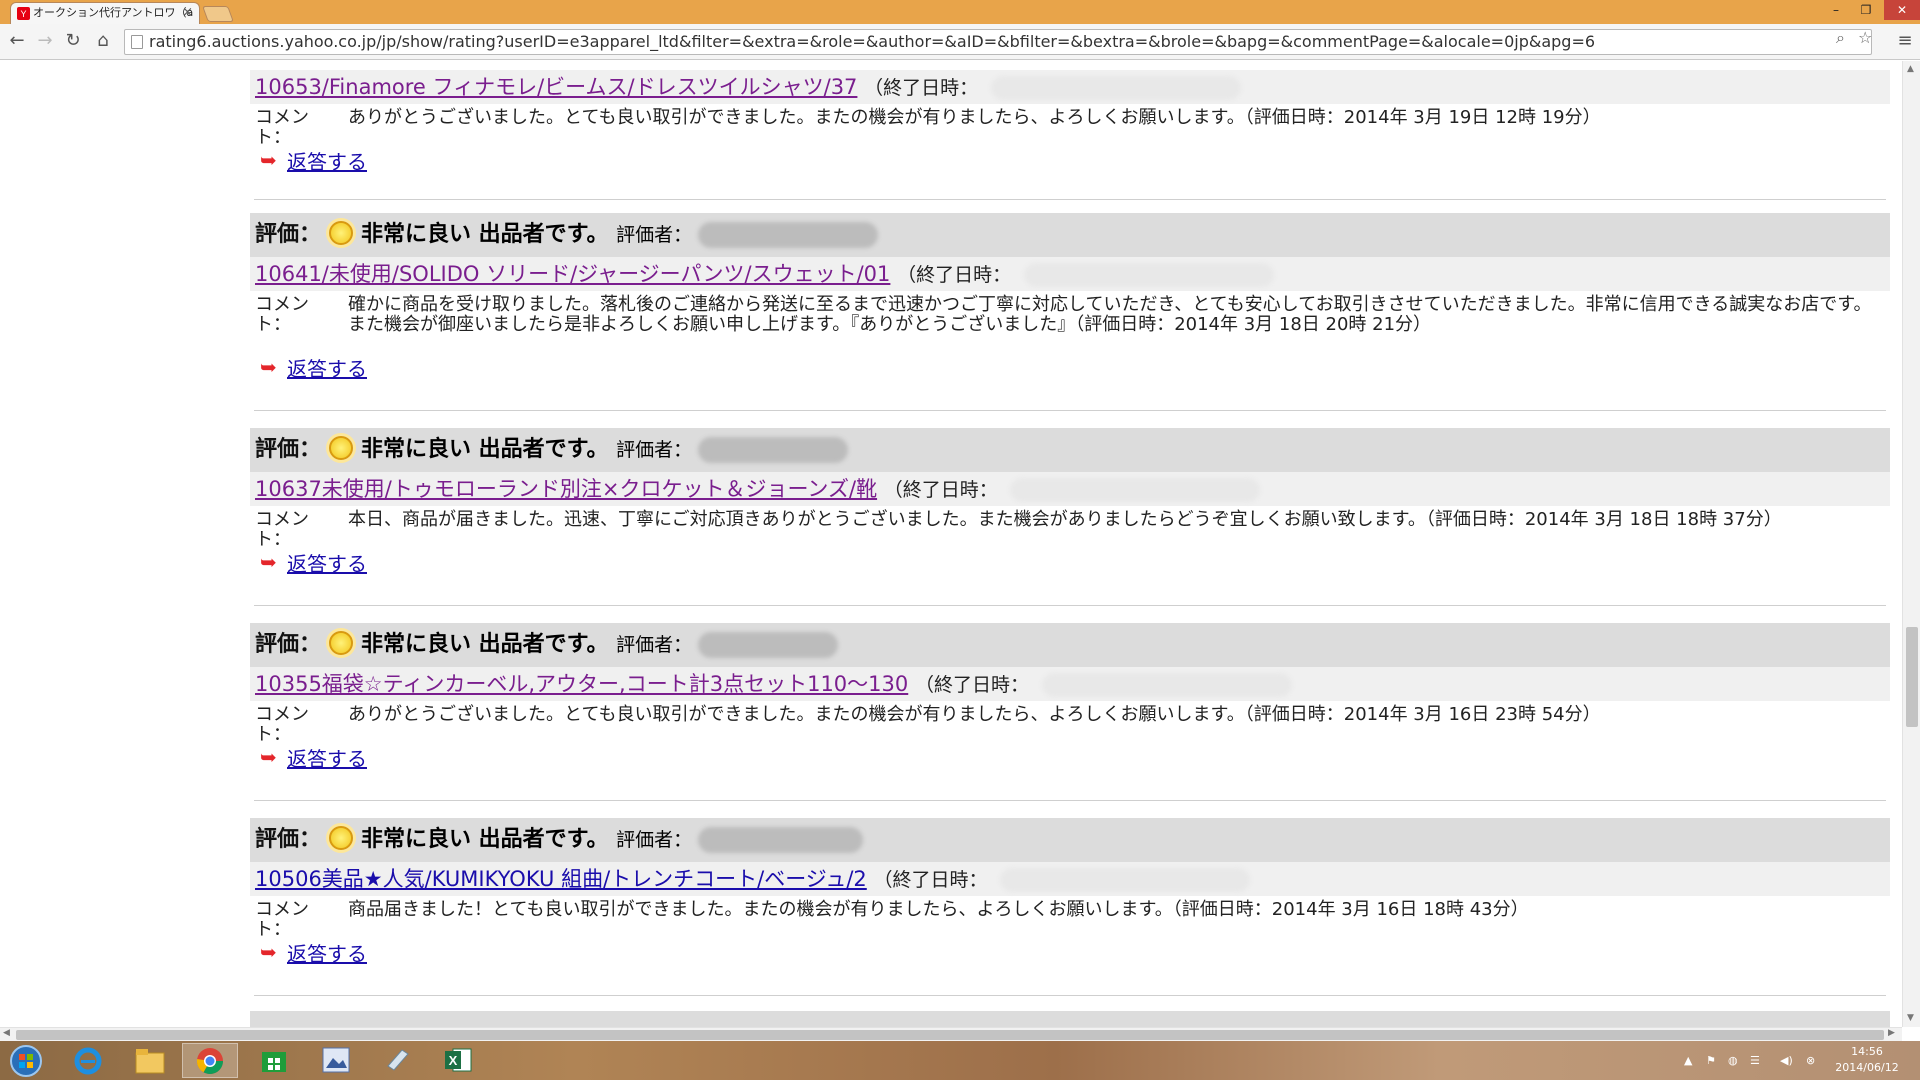  I want to click on auction-title-link: 10355福袋☆ティンカーベル,アウター,コート計3点セット110〜130, so click(581, 684).